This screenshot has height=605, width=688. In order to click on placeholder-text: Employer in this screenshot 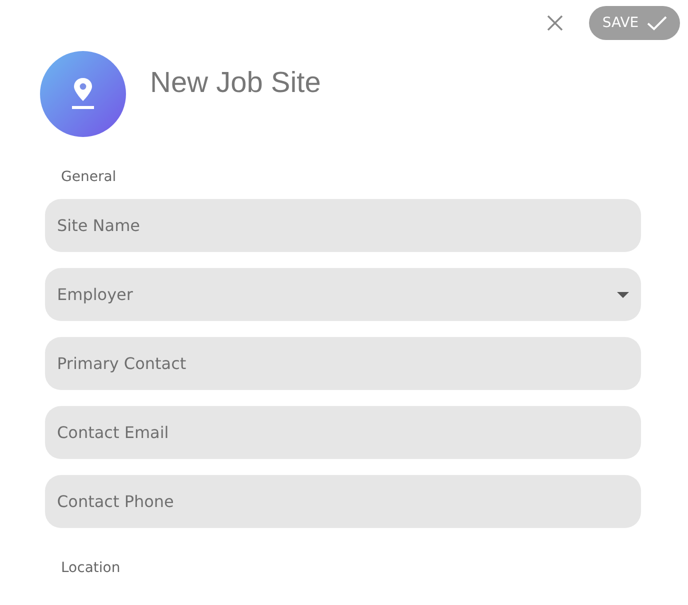, I will do `click(95, 294)`.